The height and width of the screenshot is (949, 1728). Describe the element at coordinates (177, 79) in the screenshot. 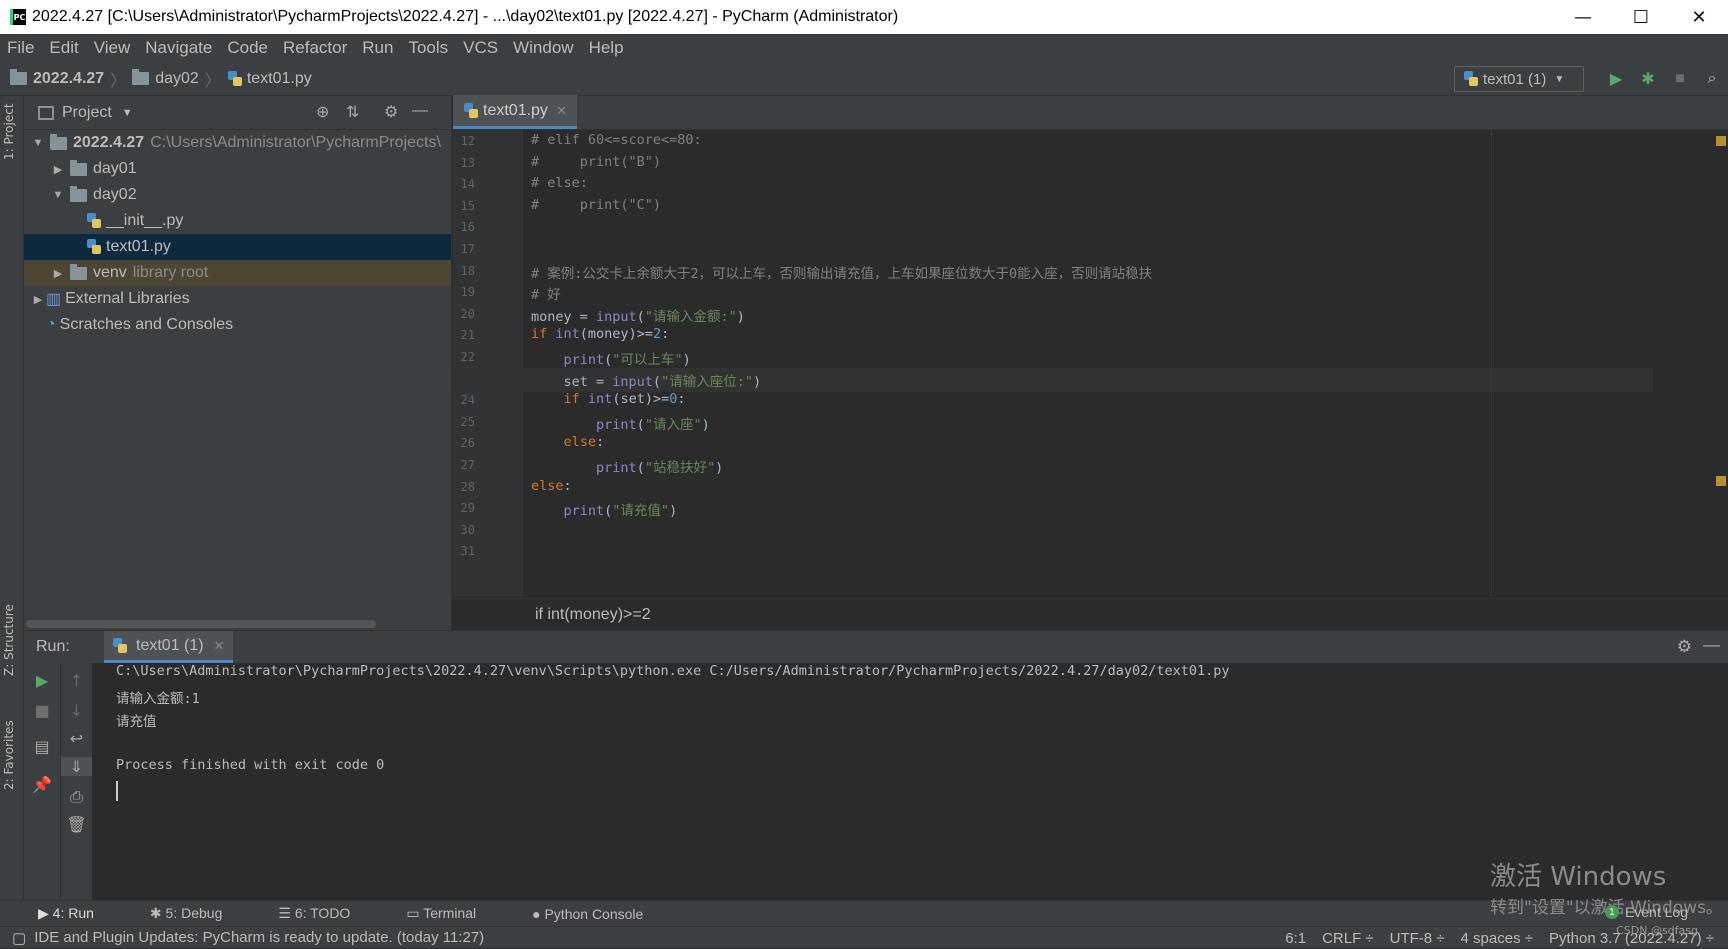

I see `breadcrumb-folder: day02` at that location.